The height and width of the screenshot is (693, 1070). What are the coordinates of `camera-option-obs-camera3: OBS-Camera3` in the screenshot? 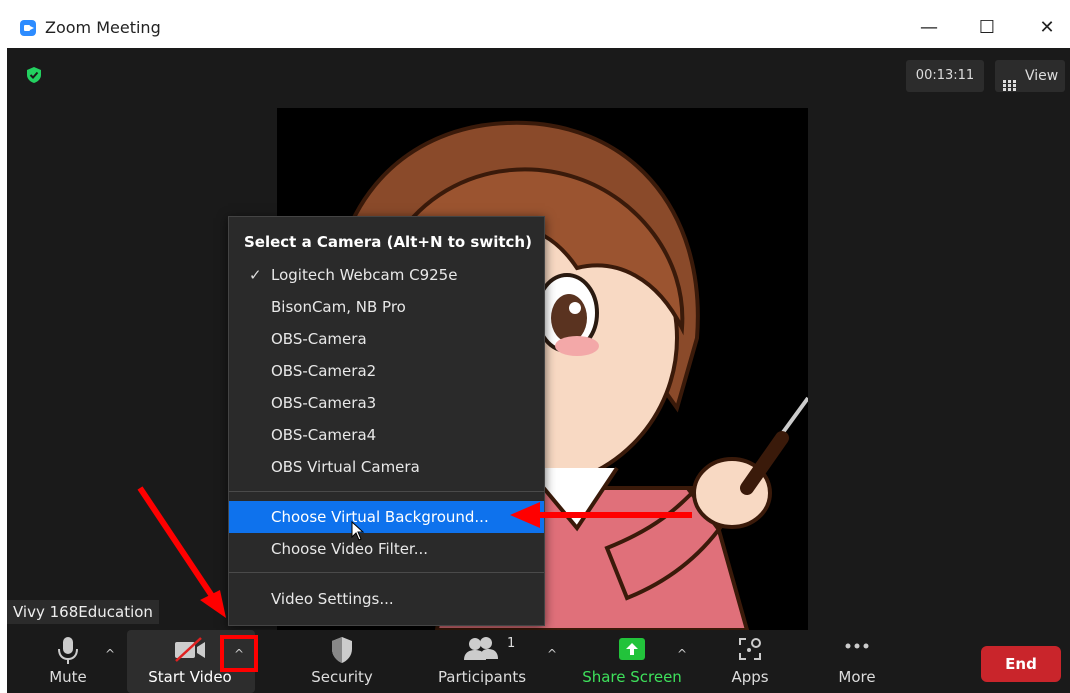 It's located at (386, 403).